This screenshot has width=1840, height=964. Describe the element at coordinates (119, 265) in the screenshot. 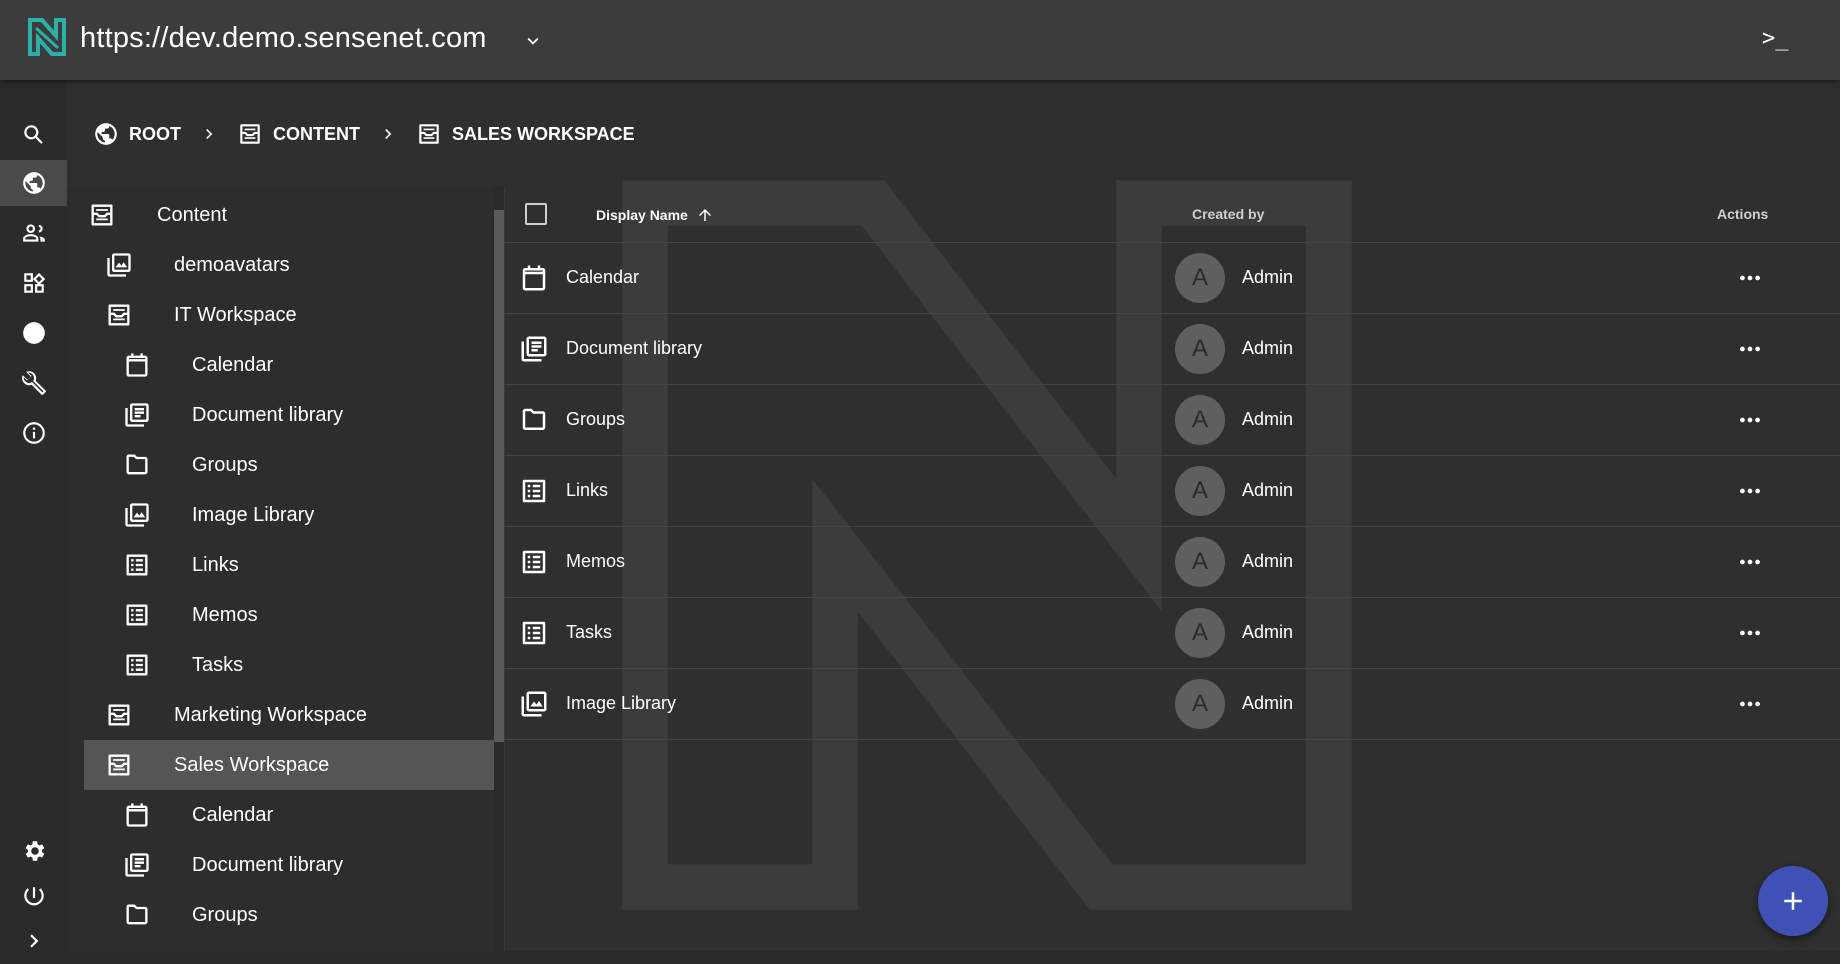

I see `image-library-icon` at that location.